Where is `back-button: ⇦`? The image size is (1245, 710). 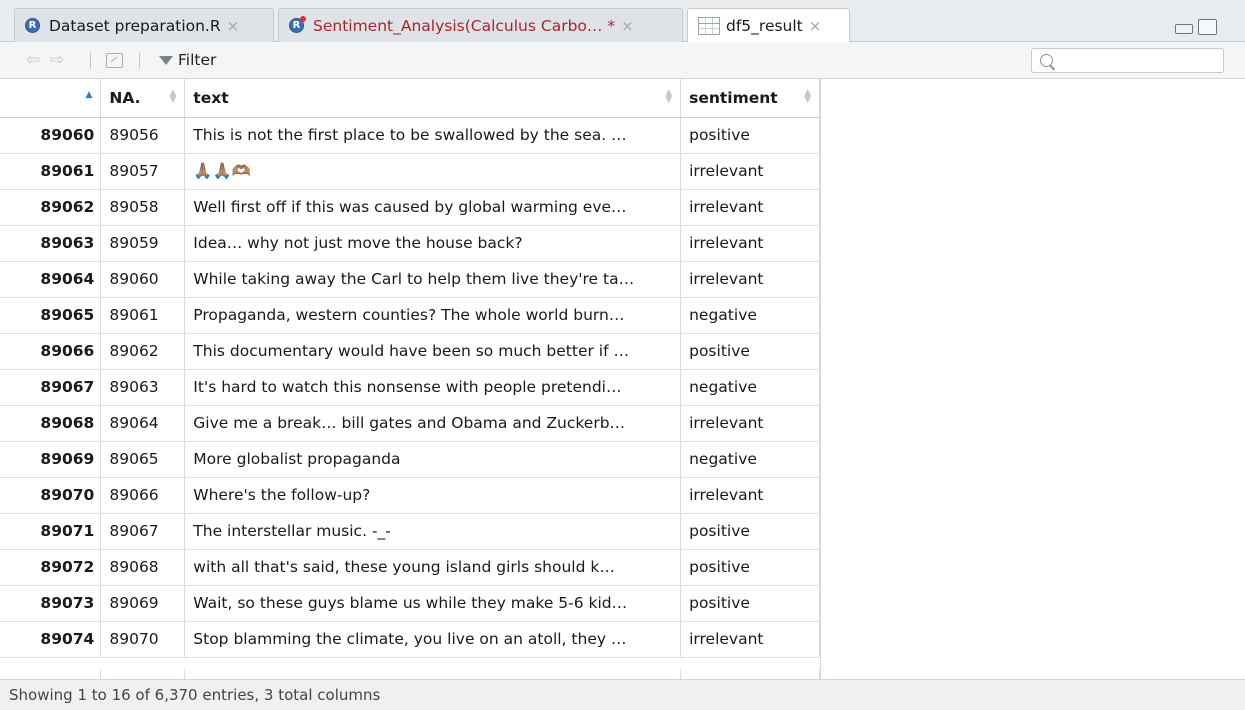
back-button: ⇦ is located at coordinates (33, 60).